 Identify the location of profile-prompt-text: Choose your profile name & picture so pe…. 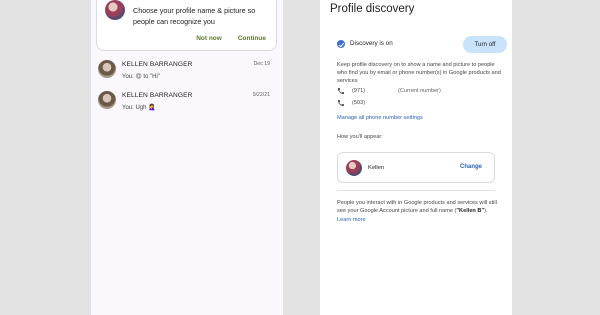
(194, 16).